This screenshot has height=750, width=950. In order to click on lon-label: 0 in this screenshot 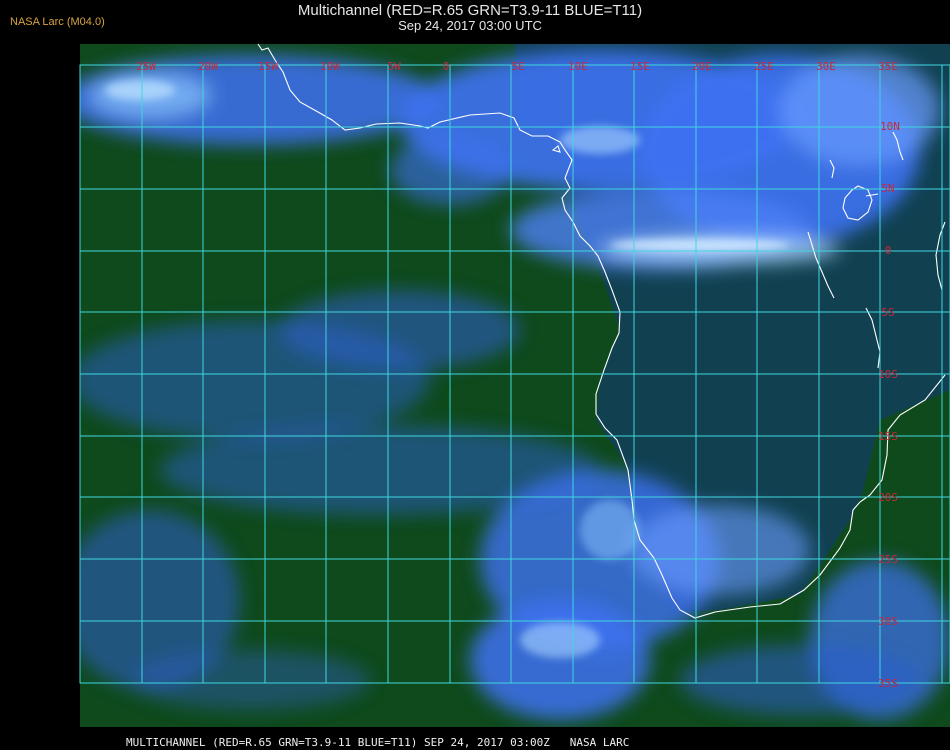, I will do `click(446, 66)`.